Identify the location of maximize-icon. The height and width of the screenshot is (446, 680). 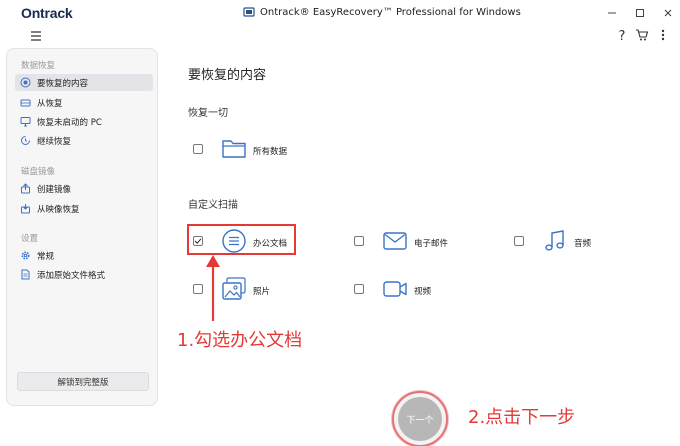
(640, 13).